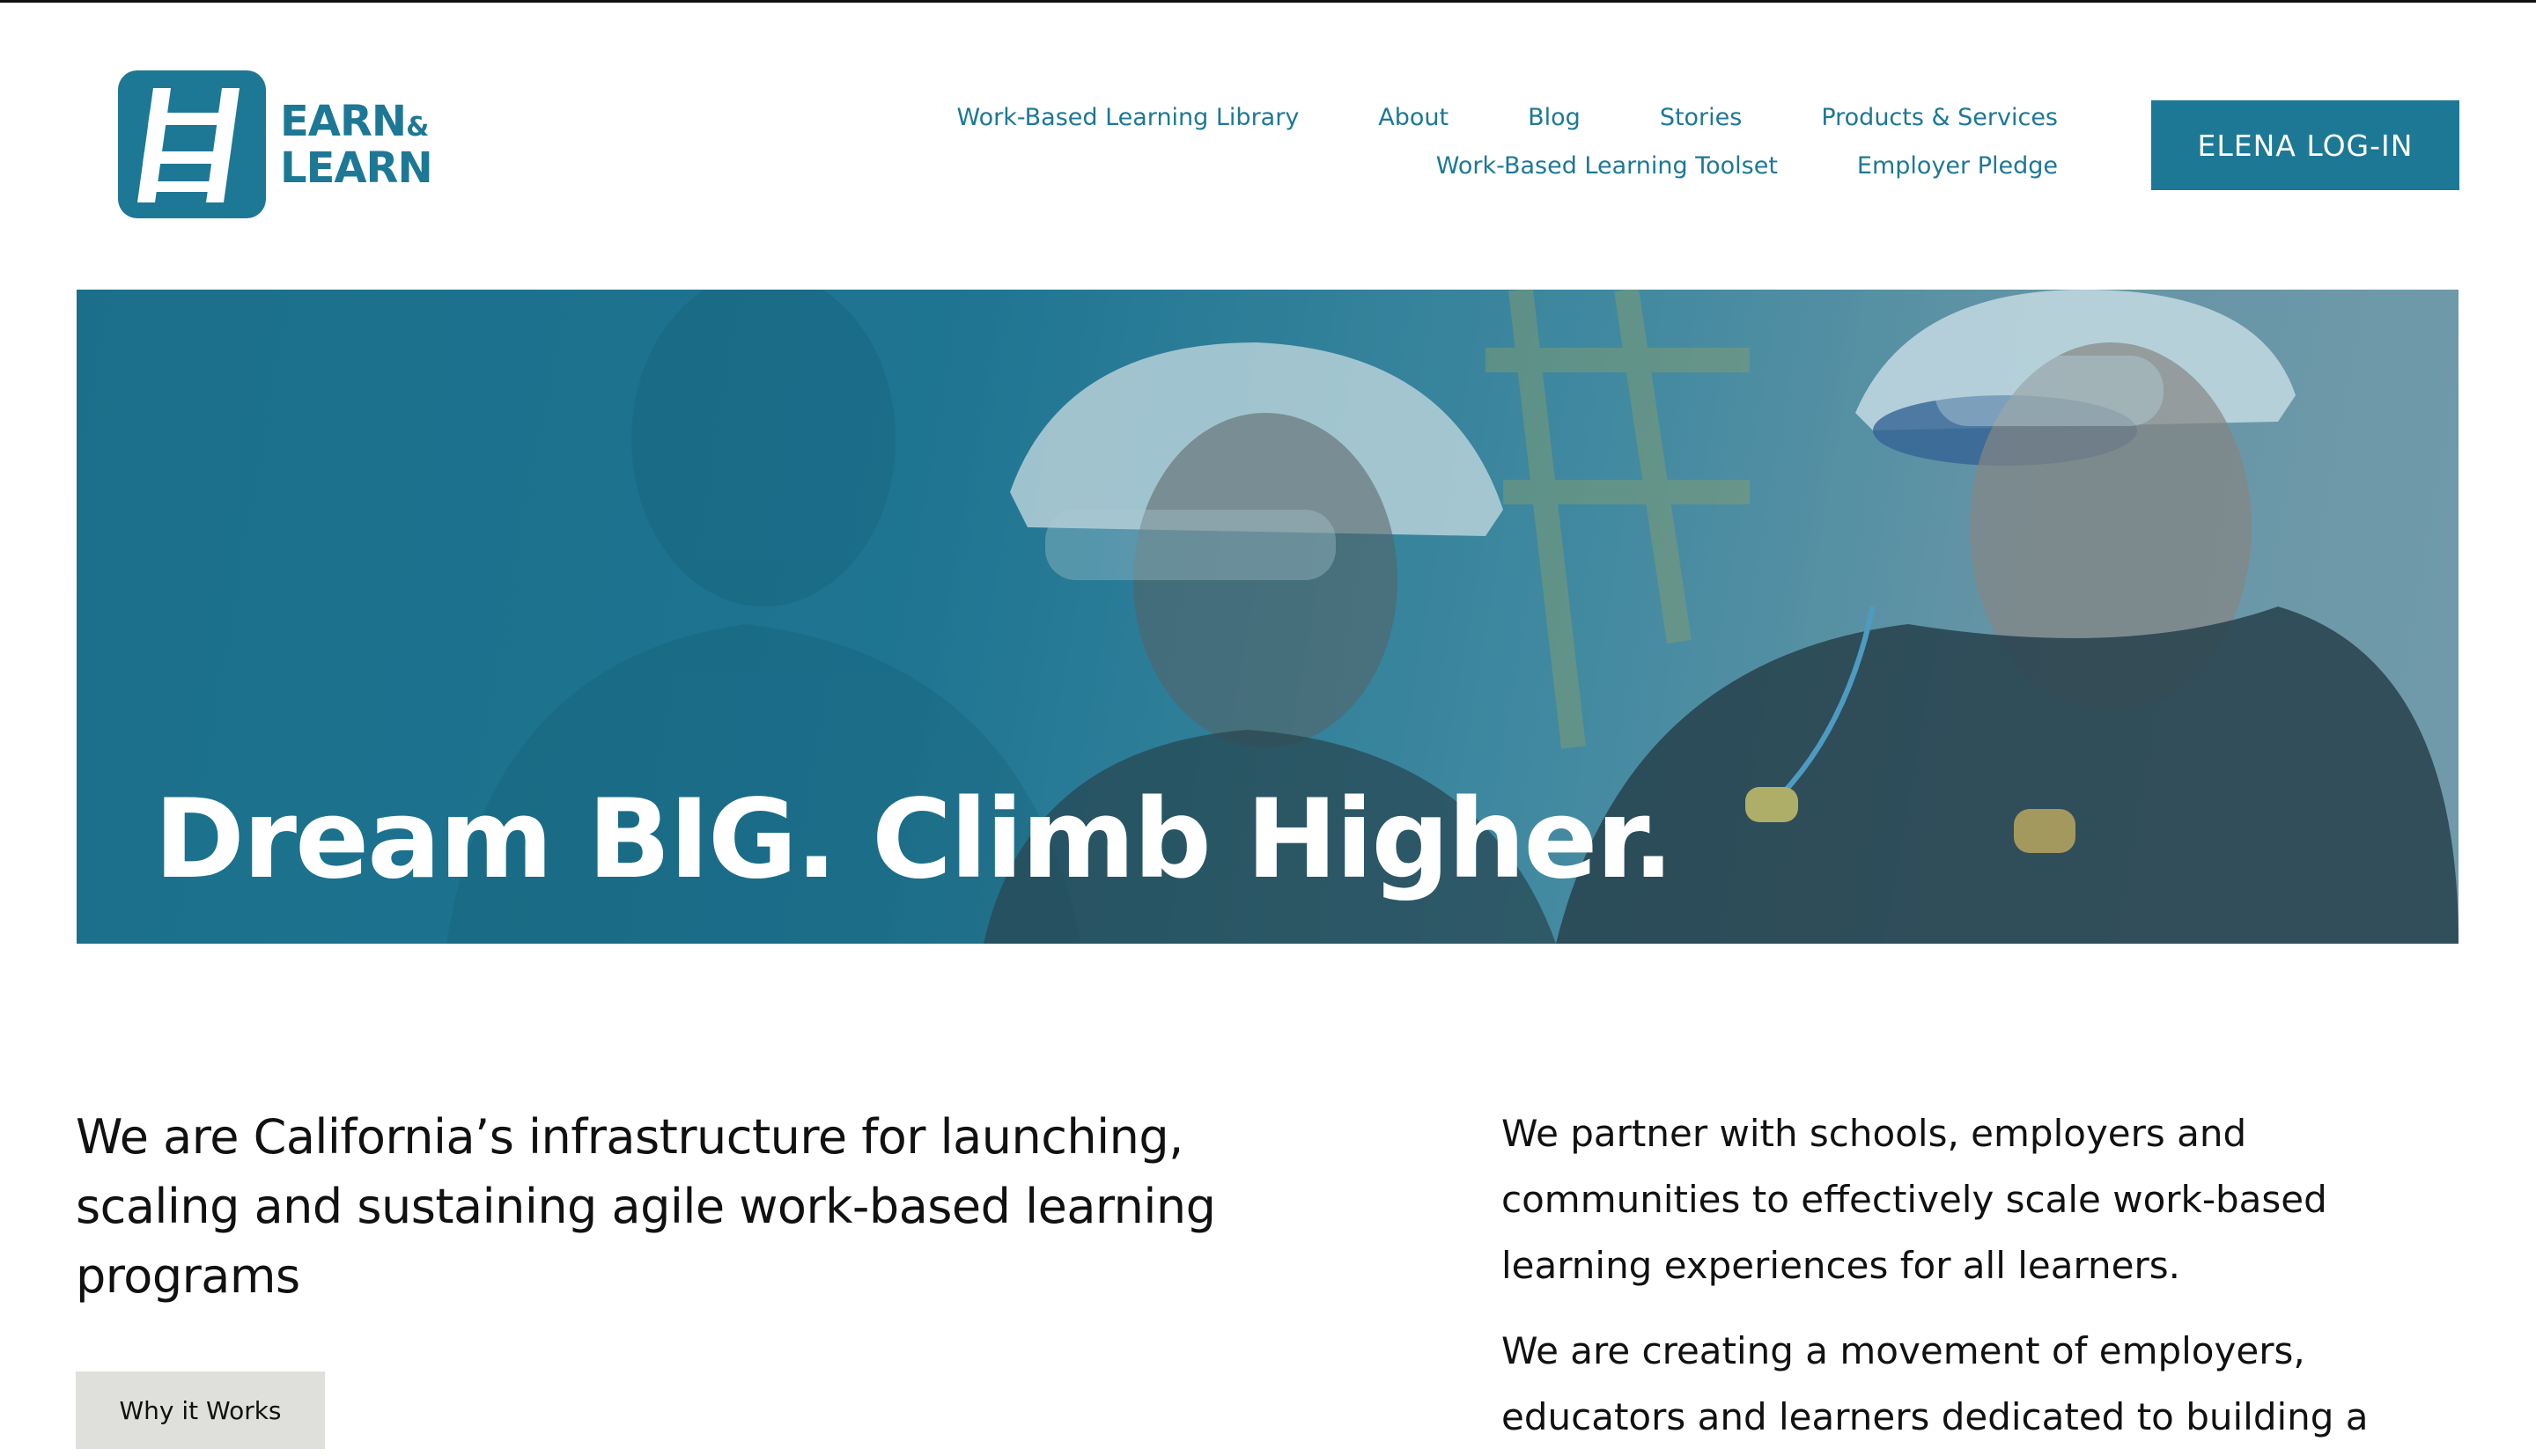 The image size is (2536, 1456). Describe the element at coordinates (2305, 145) in the screenshot. I see `elena-login-button: ELENA LOG-IN` at that location.